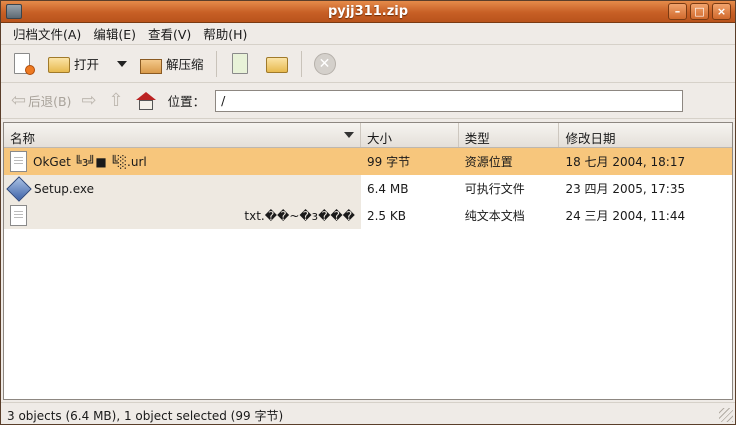 The height and width of the screenshot is (425, 736). I want to click on up-button: ⇧, so click(117, 100).